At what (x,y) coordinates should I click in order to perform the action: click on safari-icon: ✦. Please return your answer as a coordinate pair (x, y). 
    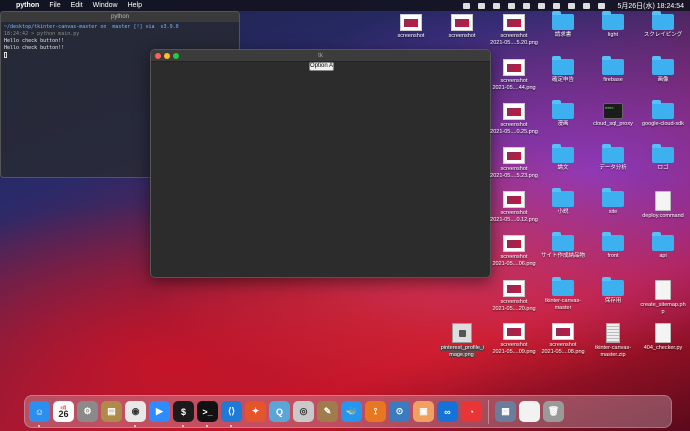
    Looking at the image, I should click on (255, 411).